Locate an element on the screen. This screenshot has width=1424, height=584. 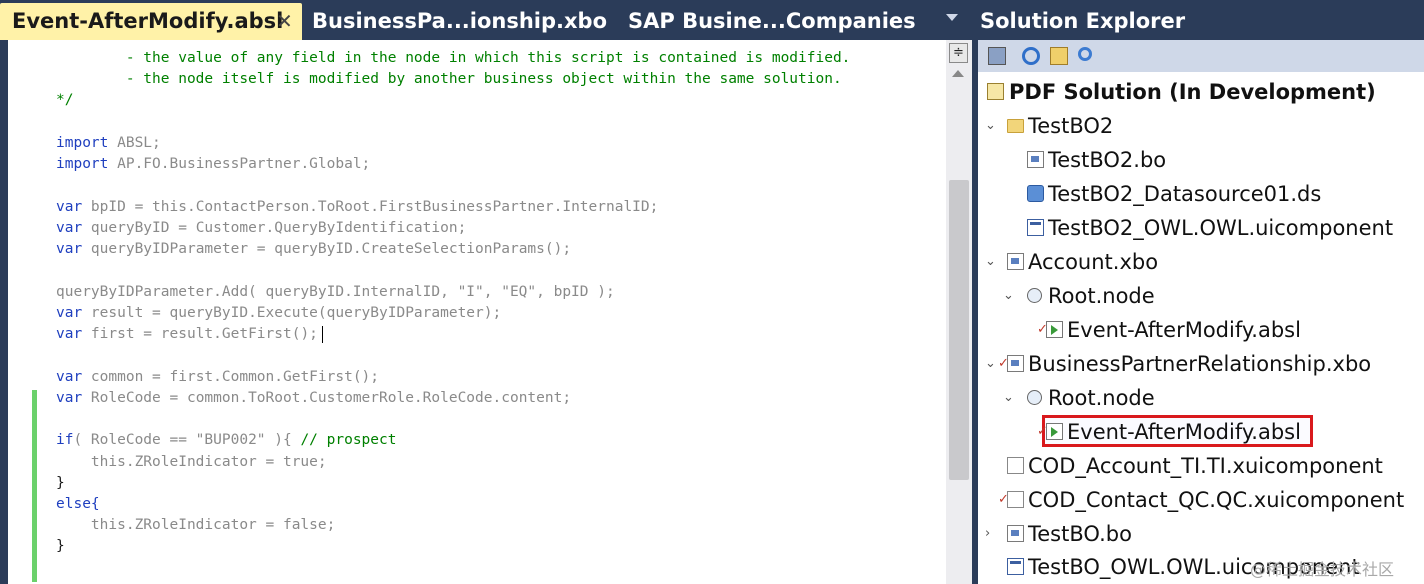
expand-arrow-icon: › is located at coordinates (987, 534).